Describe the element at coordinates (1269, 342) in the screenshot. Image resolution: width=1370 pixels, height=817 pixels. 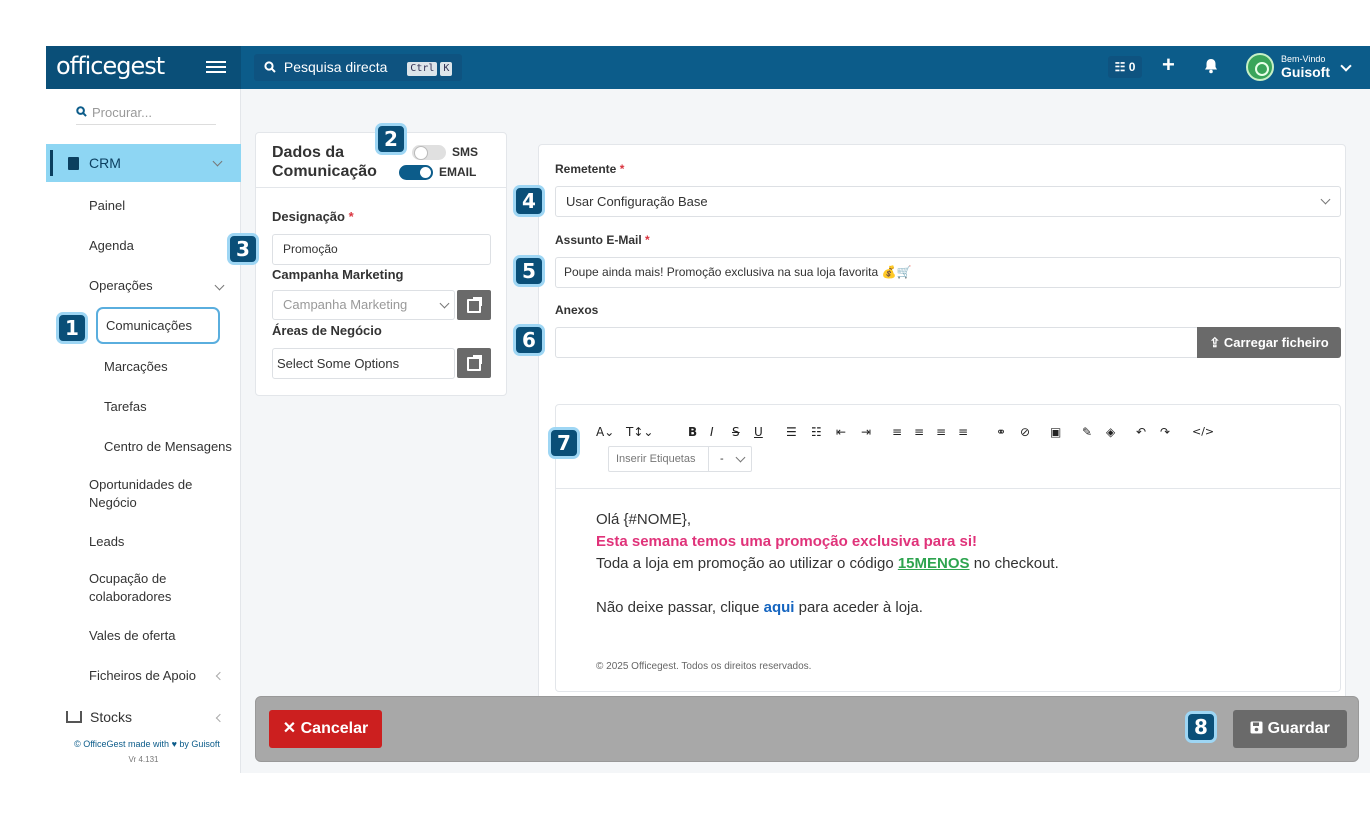
I see `upload-file-button: ⇪ Carregar ficheiro` at that location.